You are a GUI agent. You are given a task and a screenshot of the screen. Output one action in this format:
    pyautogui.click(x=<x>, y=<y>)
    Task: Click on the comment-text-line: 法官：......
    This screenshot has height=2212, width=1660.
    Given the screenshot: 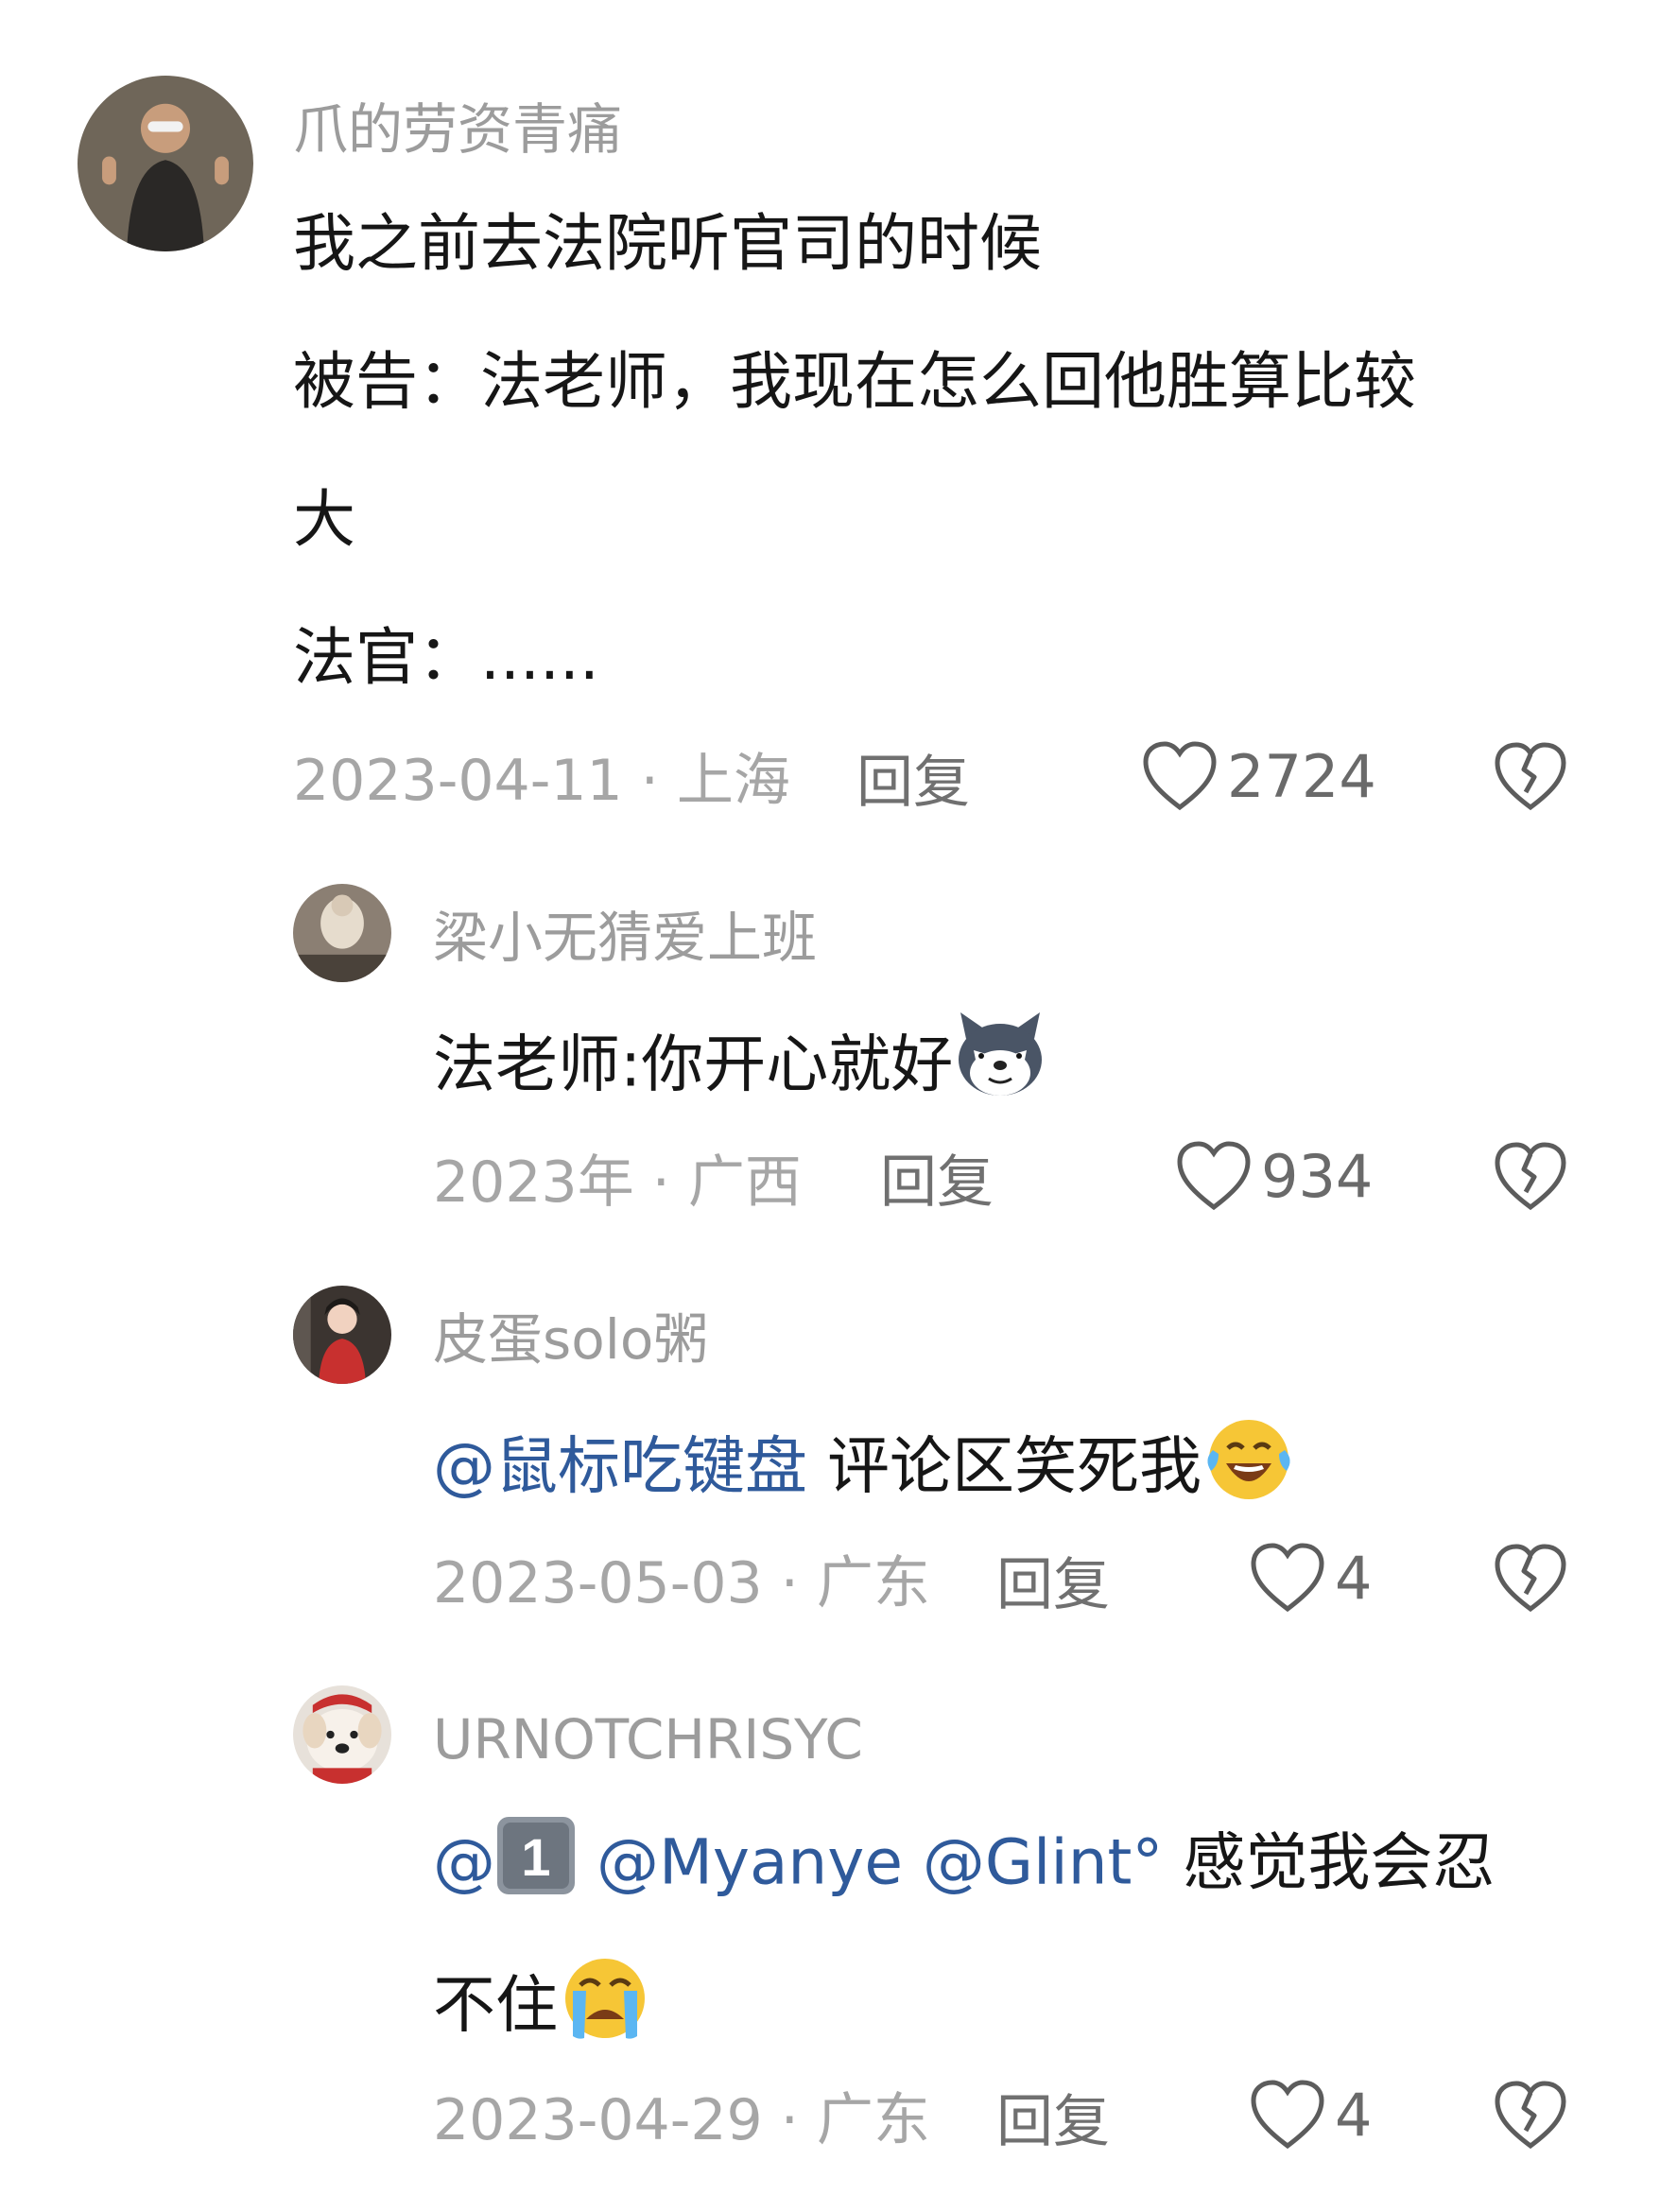 What is the action you would take?
    pyautogui.click(x=446, y=657)
    